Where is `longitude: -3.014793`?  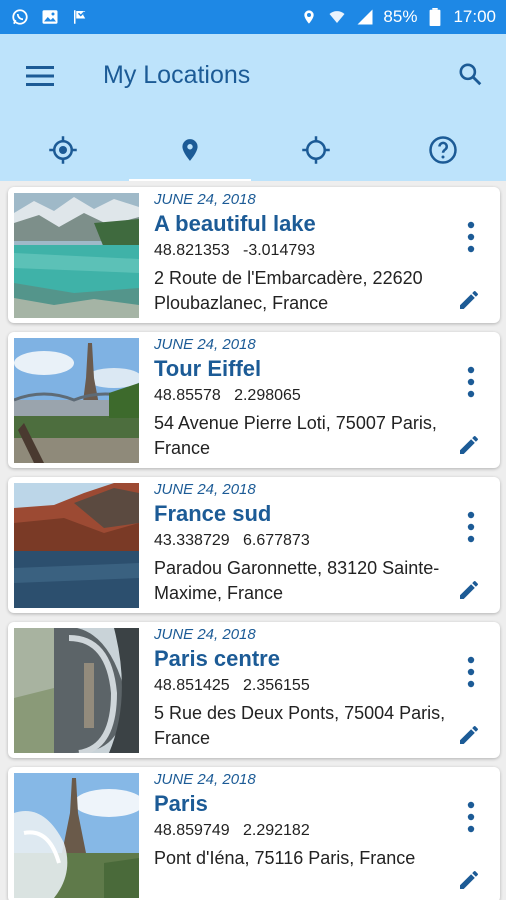 longitude: -3.014793 is located at coordinates (279, 250).